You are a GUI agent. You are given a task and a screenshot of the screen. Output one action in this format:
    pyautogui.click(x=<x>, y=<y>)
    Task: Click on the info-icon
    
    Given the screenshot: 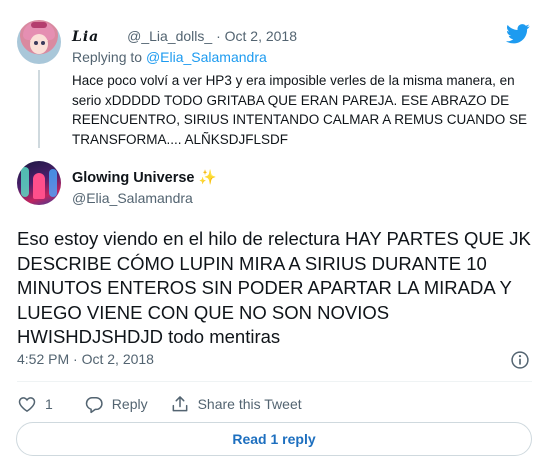 What is the action you would take?
    pyautogui.click(x=520, y=360)
    